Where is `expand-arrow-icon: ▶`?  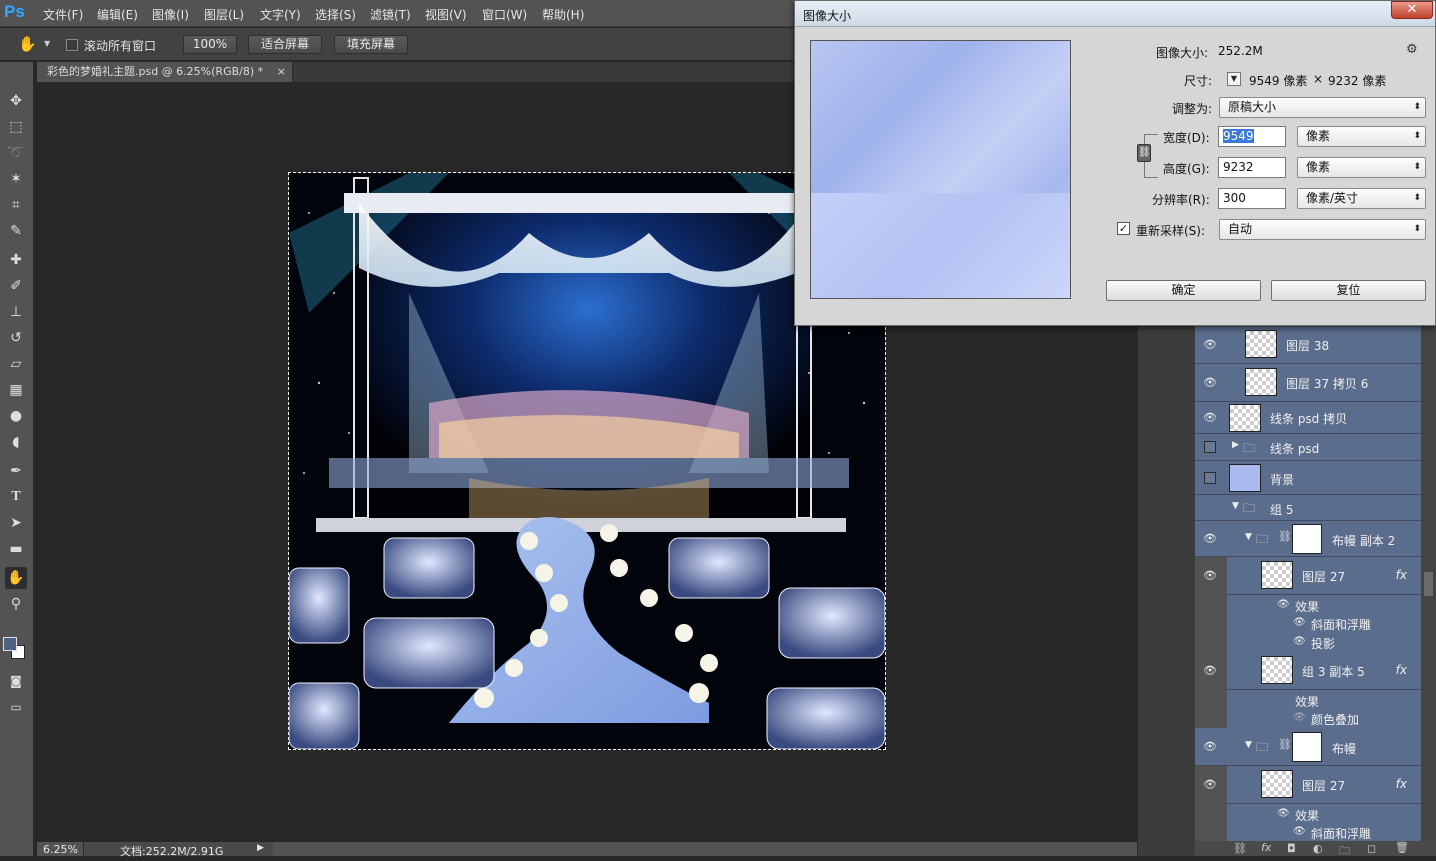
expand-arrow-icon: ▶ is located at coordinates (1235, 445).